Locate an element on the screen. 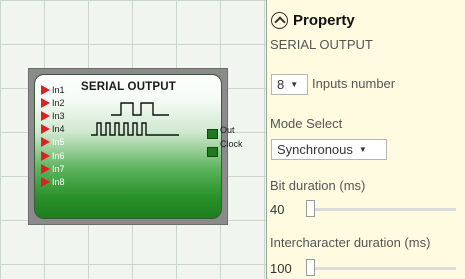 The width and height of the screenshot is (465, 279). input-pin-in5: In5 is located at coordinates (53, 142).